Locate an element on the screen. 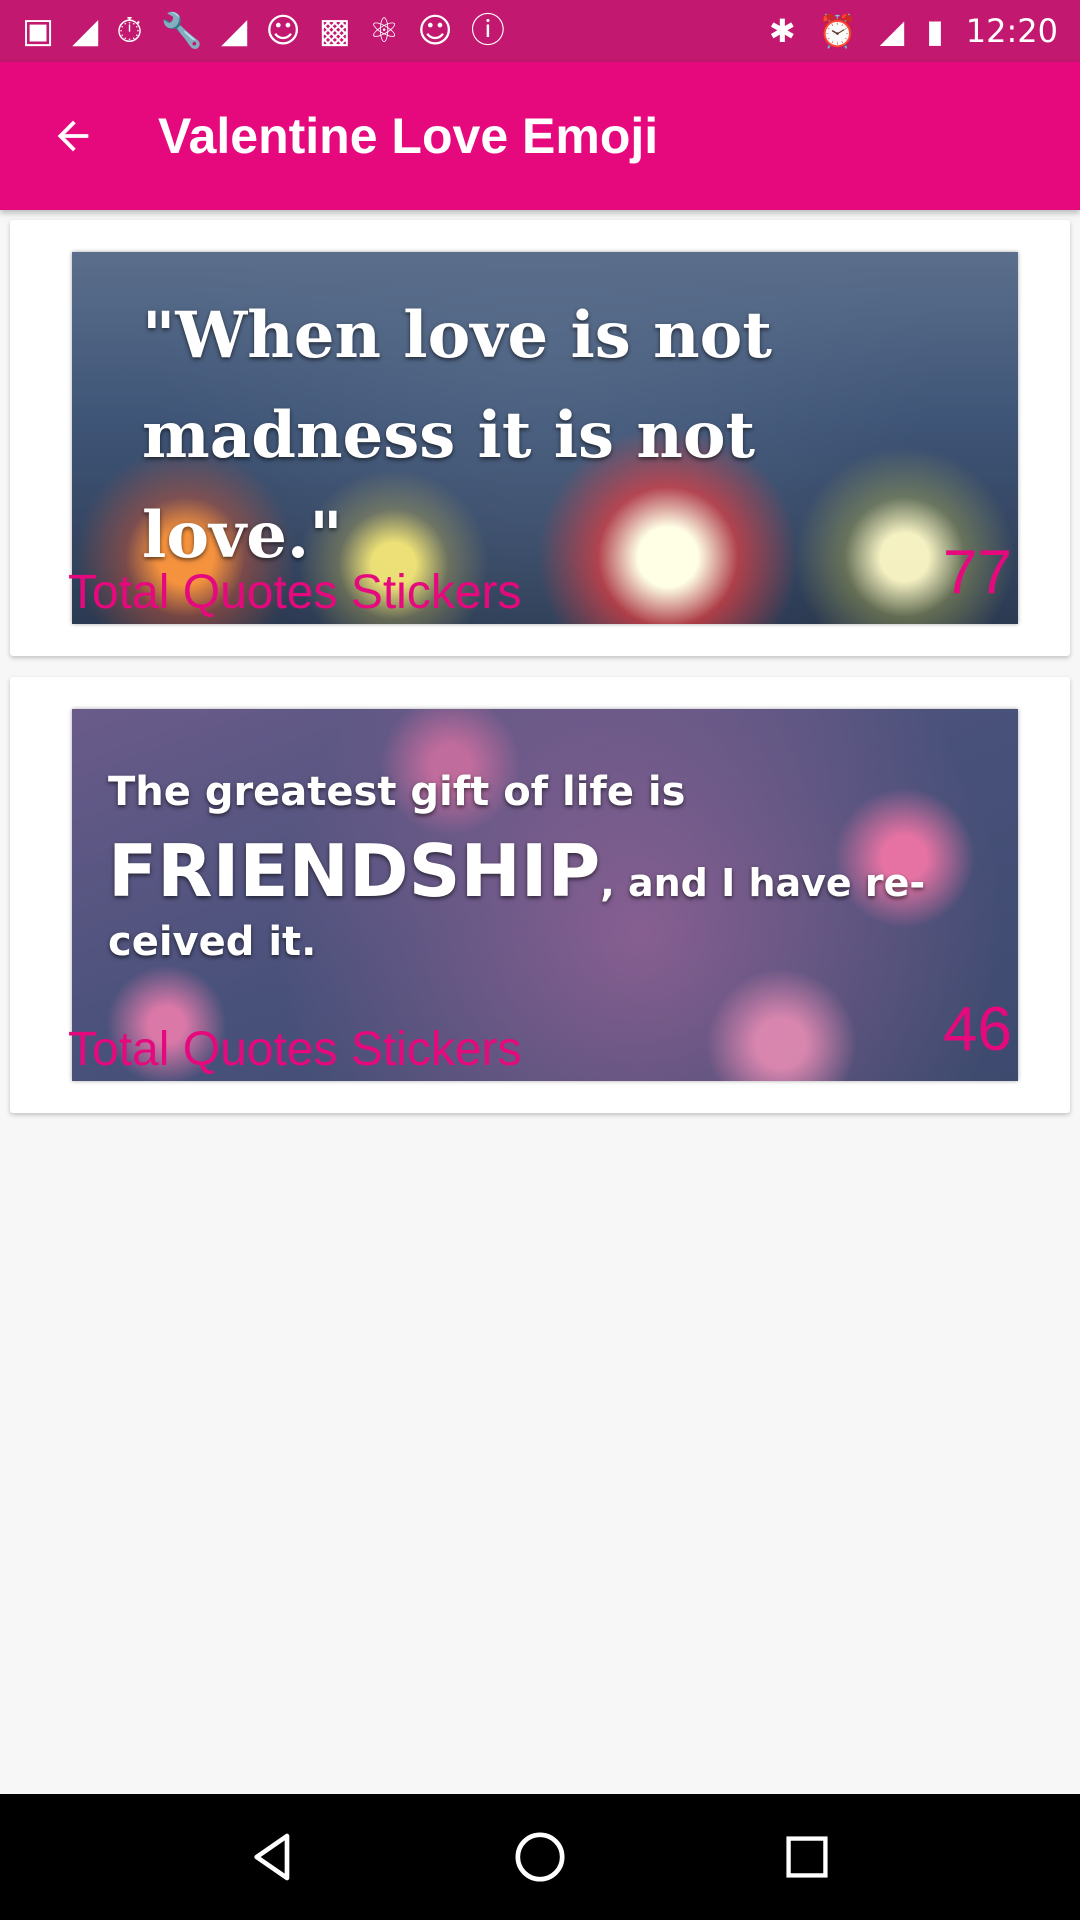 This screenshot has width=1080, height=1920. page-title: Valentine Love Emoji is located at coordinates (408, 136).